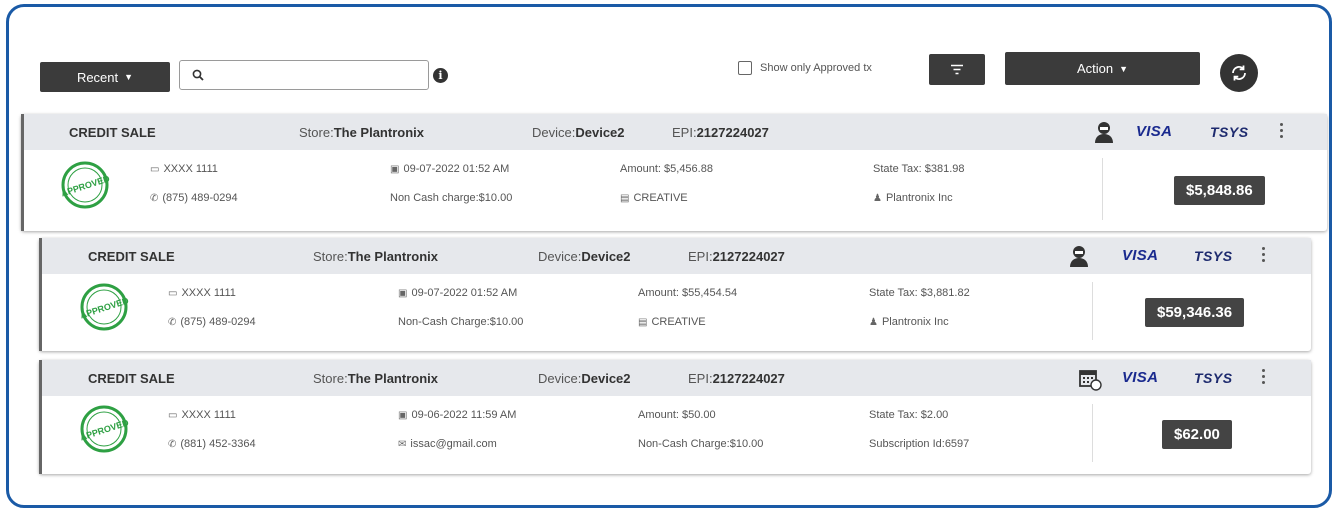  I want to click on state-tax: State Tax: $381.98, so click(919, 169).